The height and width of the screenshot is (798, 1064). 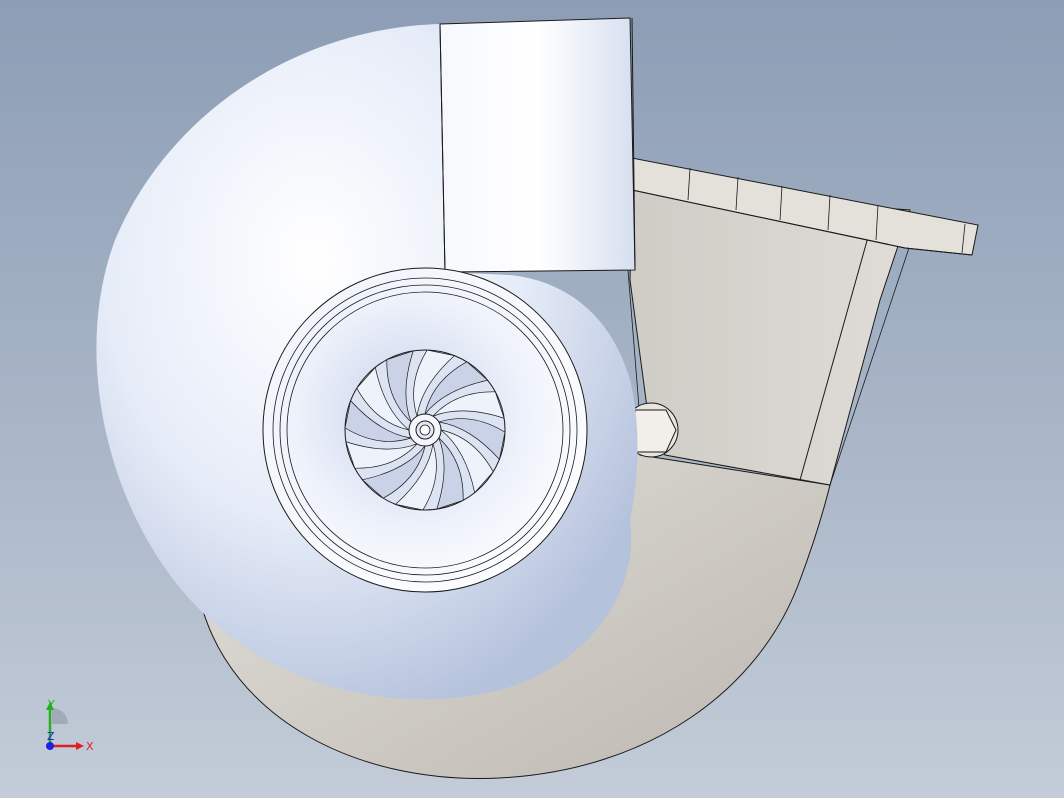 What do you see at coordinates (80, 746) in the screenshot?
I see `x-axis-arrowhead` at bounding box center [80, 746].